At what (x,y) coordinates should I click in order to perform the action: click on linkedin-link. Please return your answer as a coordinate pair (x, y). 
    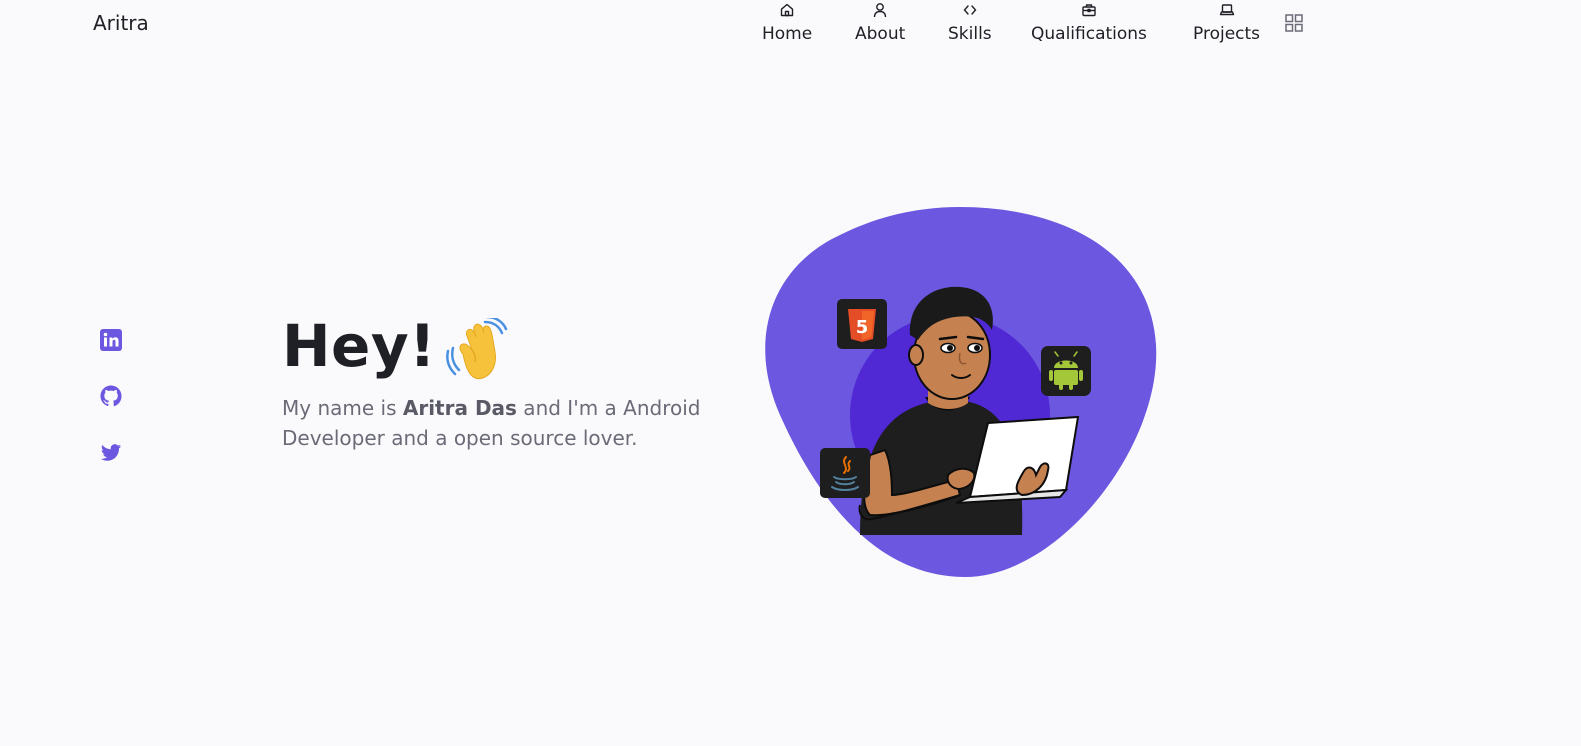
    Looking at the image, I should click on (111, 340).